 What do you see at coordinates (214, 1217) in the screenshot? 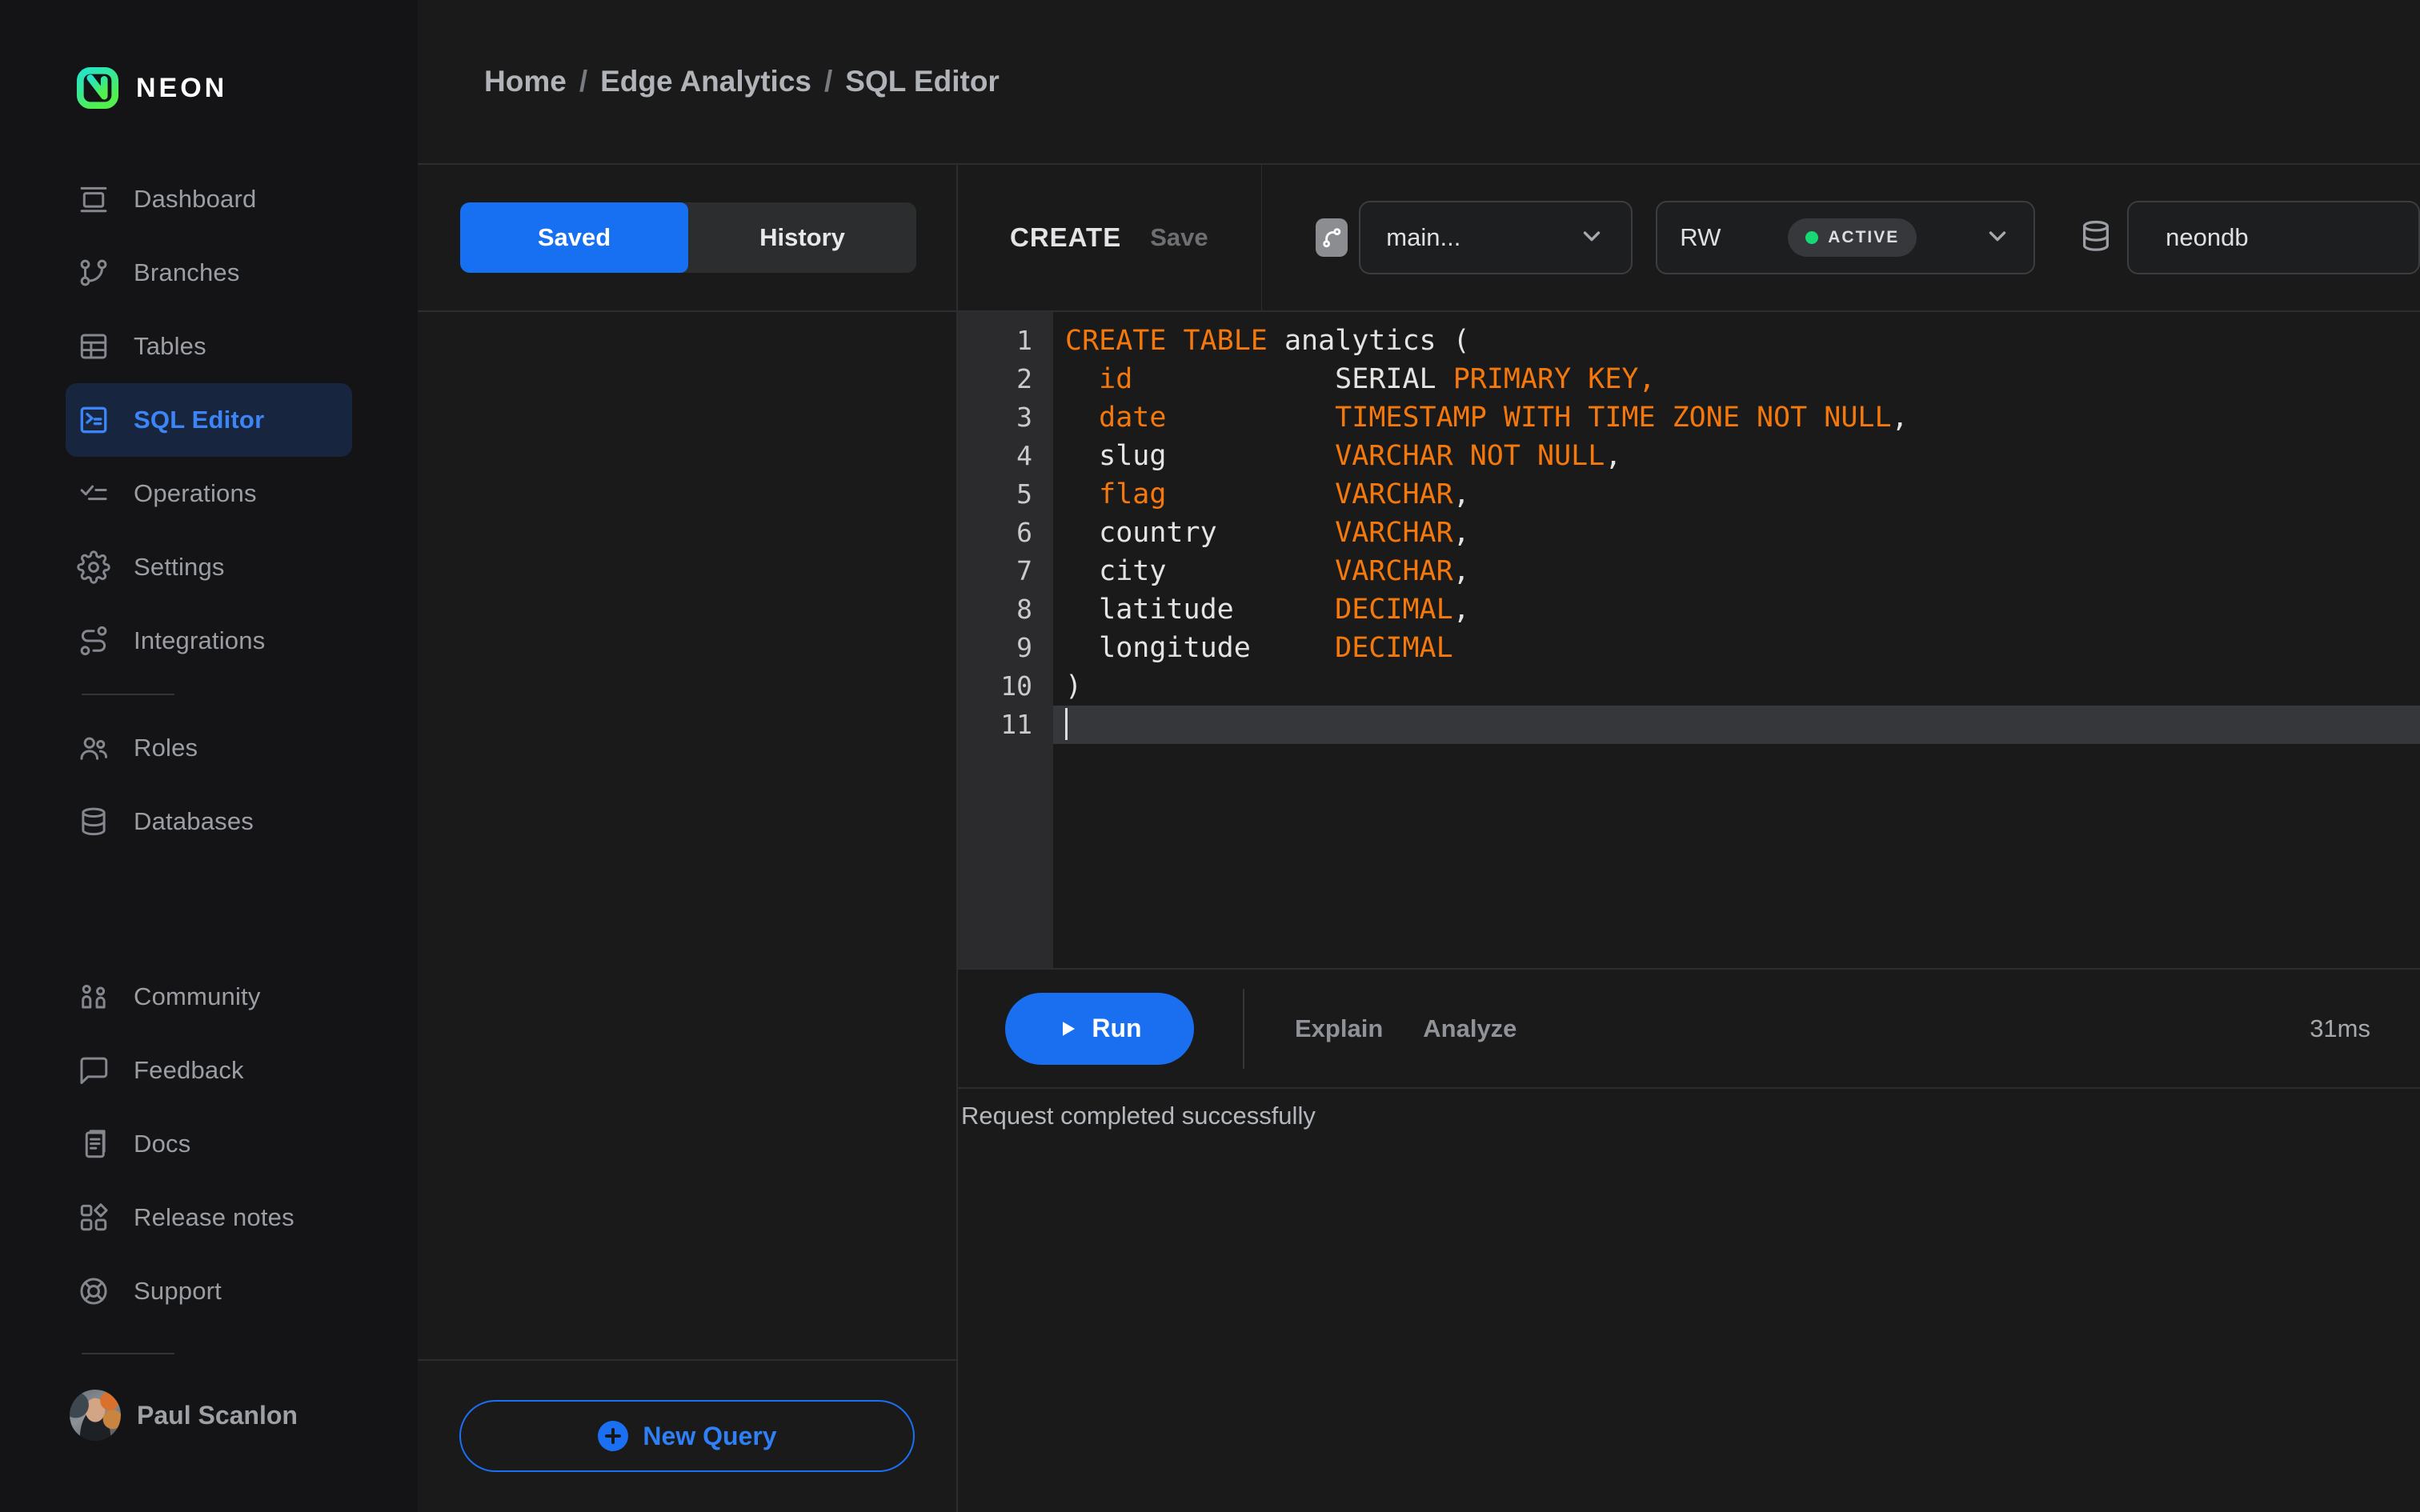
I see `sidebar-item-label: Release notes` at bounding box center [214, 1217].